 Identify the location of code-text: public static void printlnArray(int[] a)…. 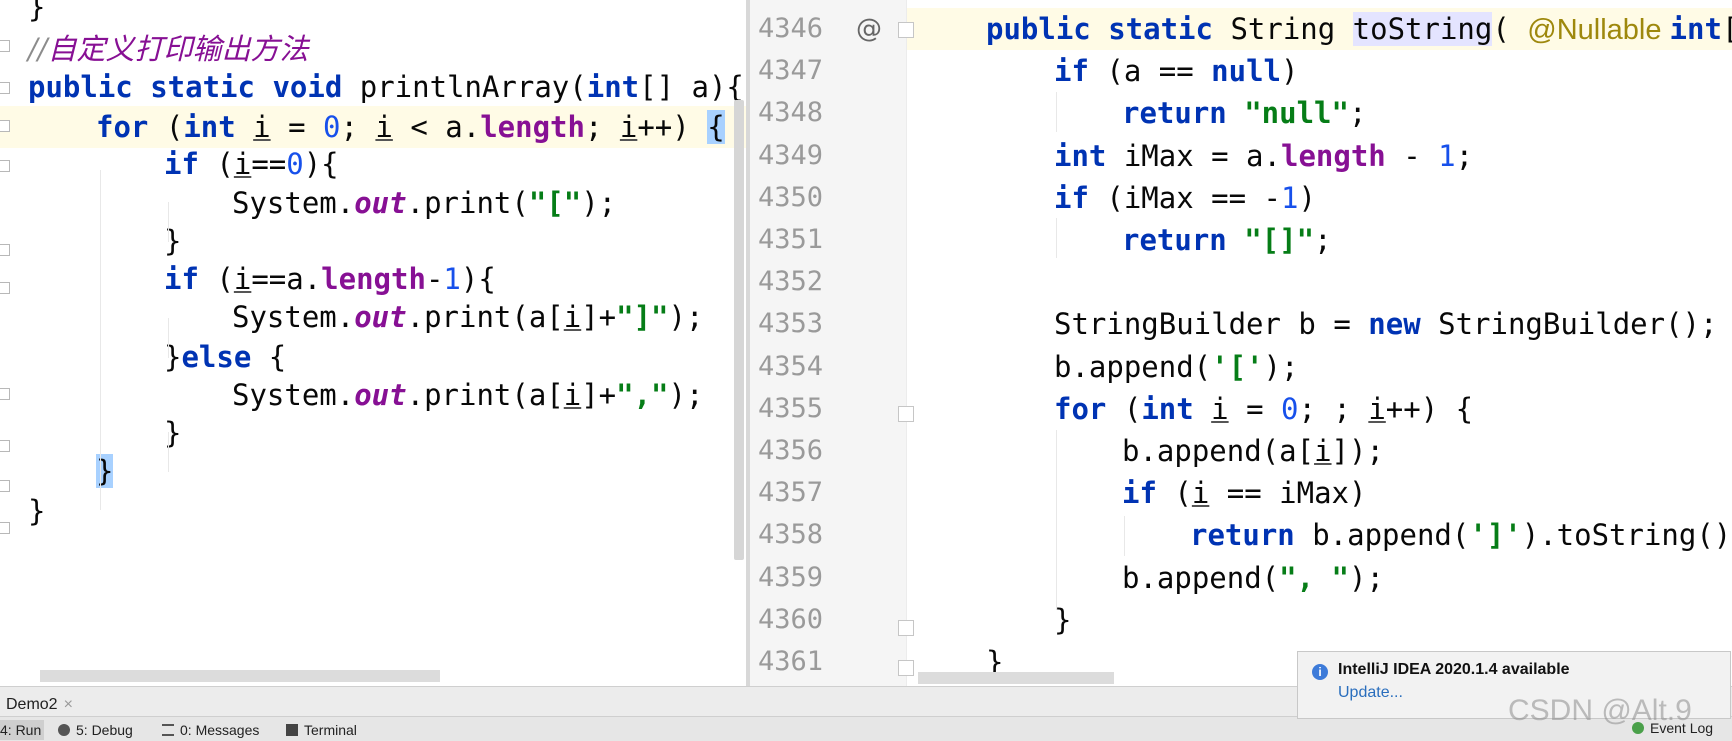
(386, 87).